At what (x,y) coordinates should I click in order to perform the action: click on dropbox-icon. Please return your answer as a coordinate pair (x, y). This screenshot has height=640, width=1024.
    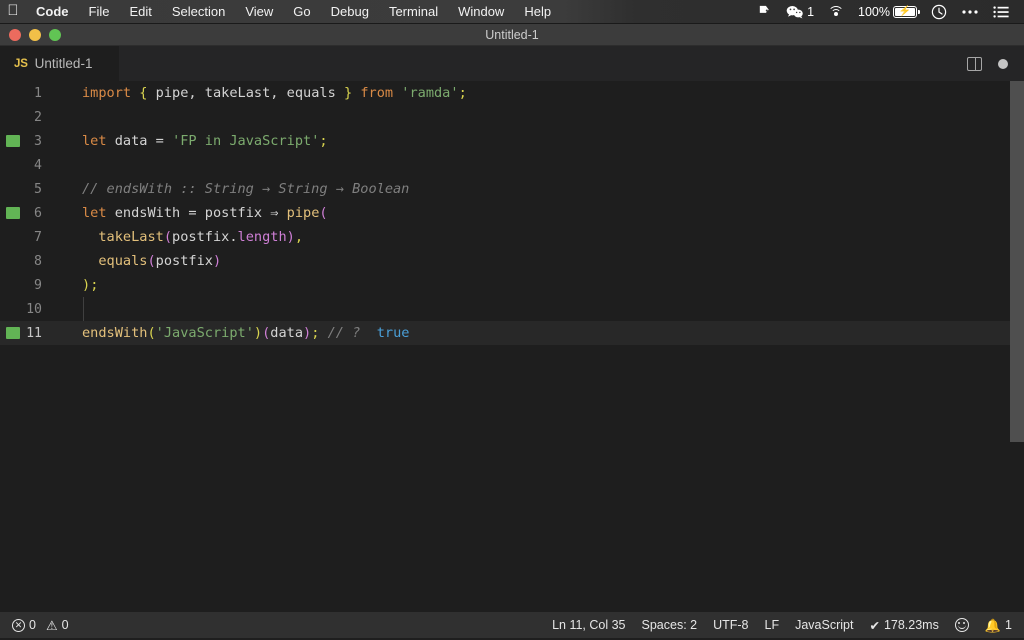
    Looking at the image, I should click on (764, 11).